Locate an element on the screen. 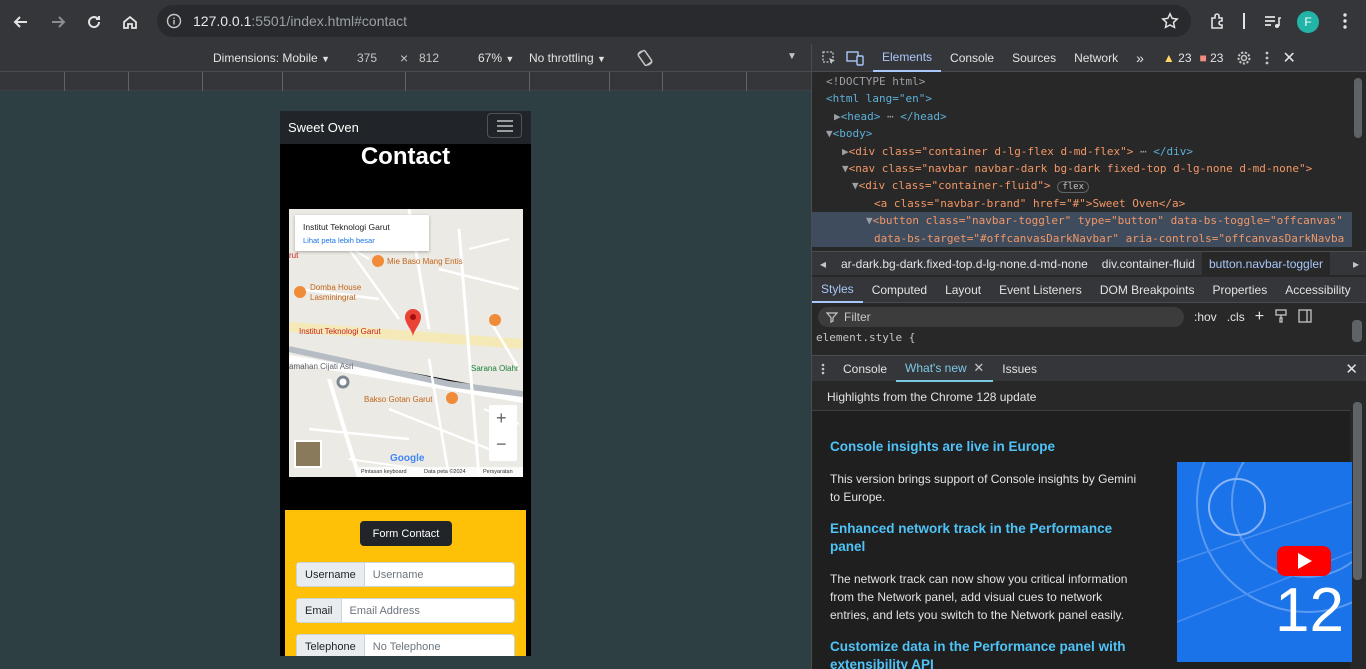 This screenshot has height=669, width=1366. map-zoom-in-button: + is located at coordinates (501, 418).